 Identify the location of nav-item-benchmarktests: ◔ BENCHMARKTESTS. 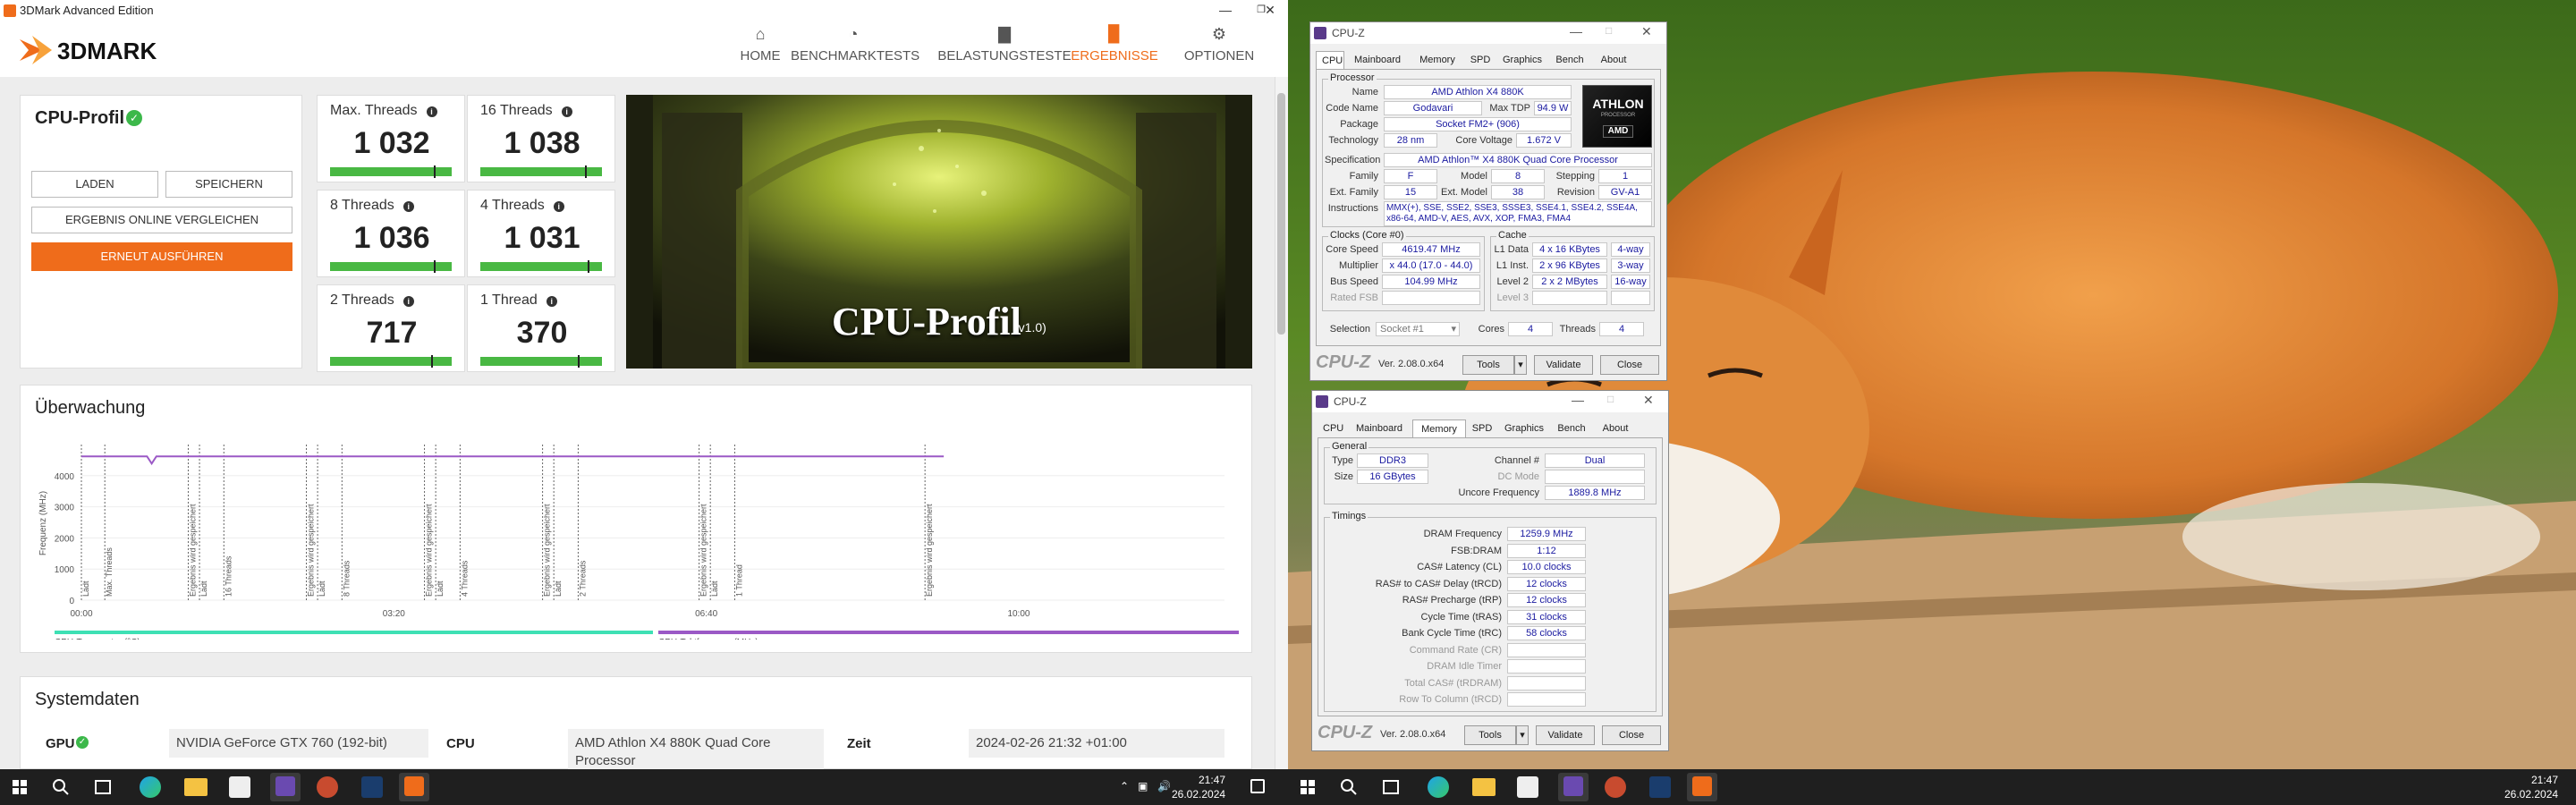
(855, 49).